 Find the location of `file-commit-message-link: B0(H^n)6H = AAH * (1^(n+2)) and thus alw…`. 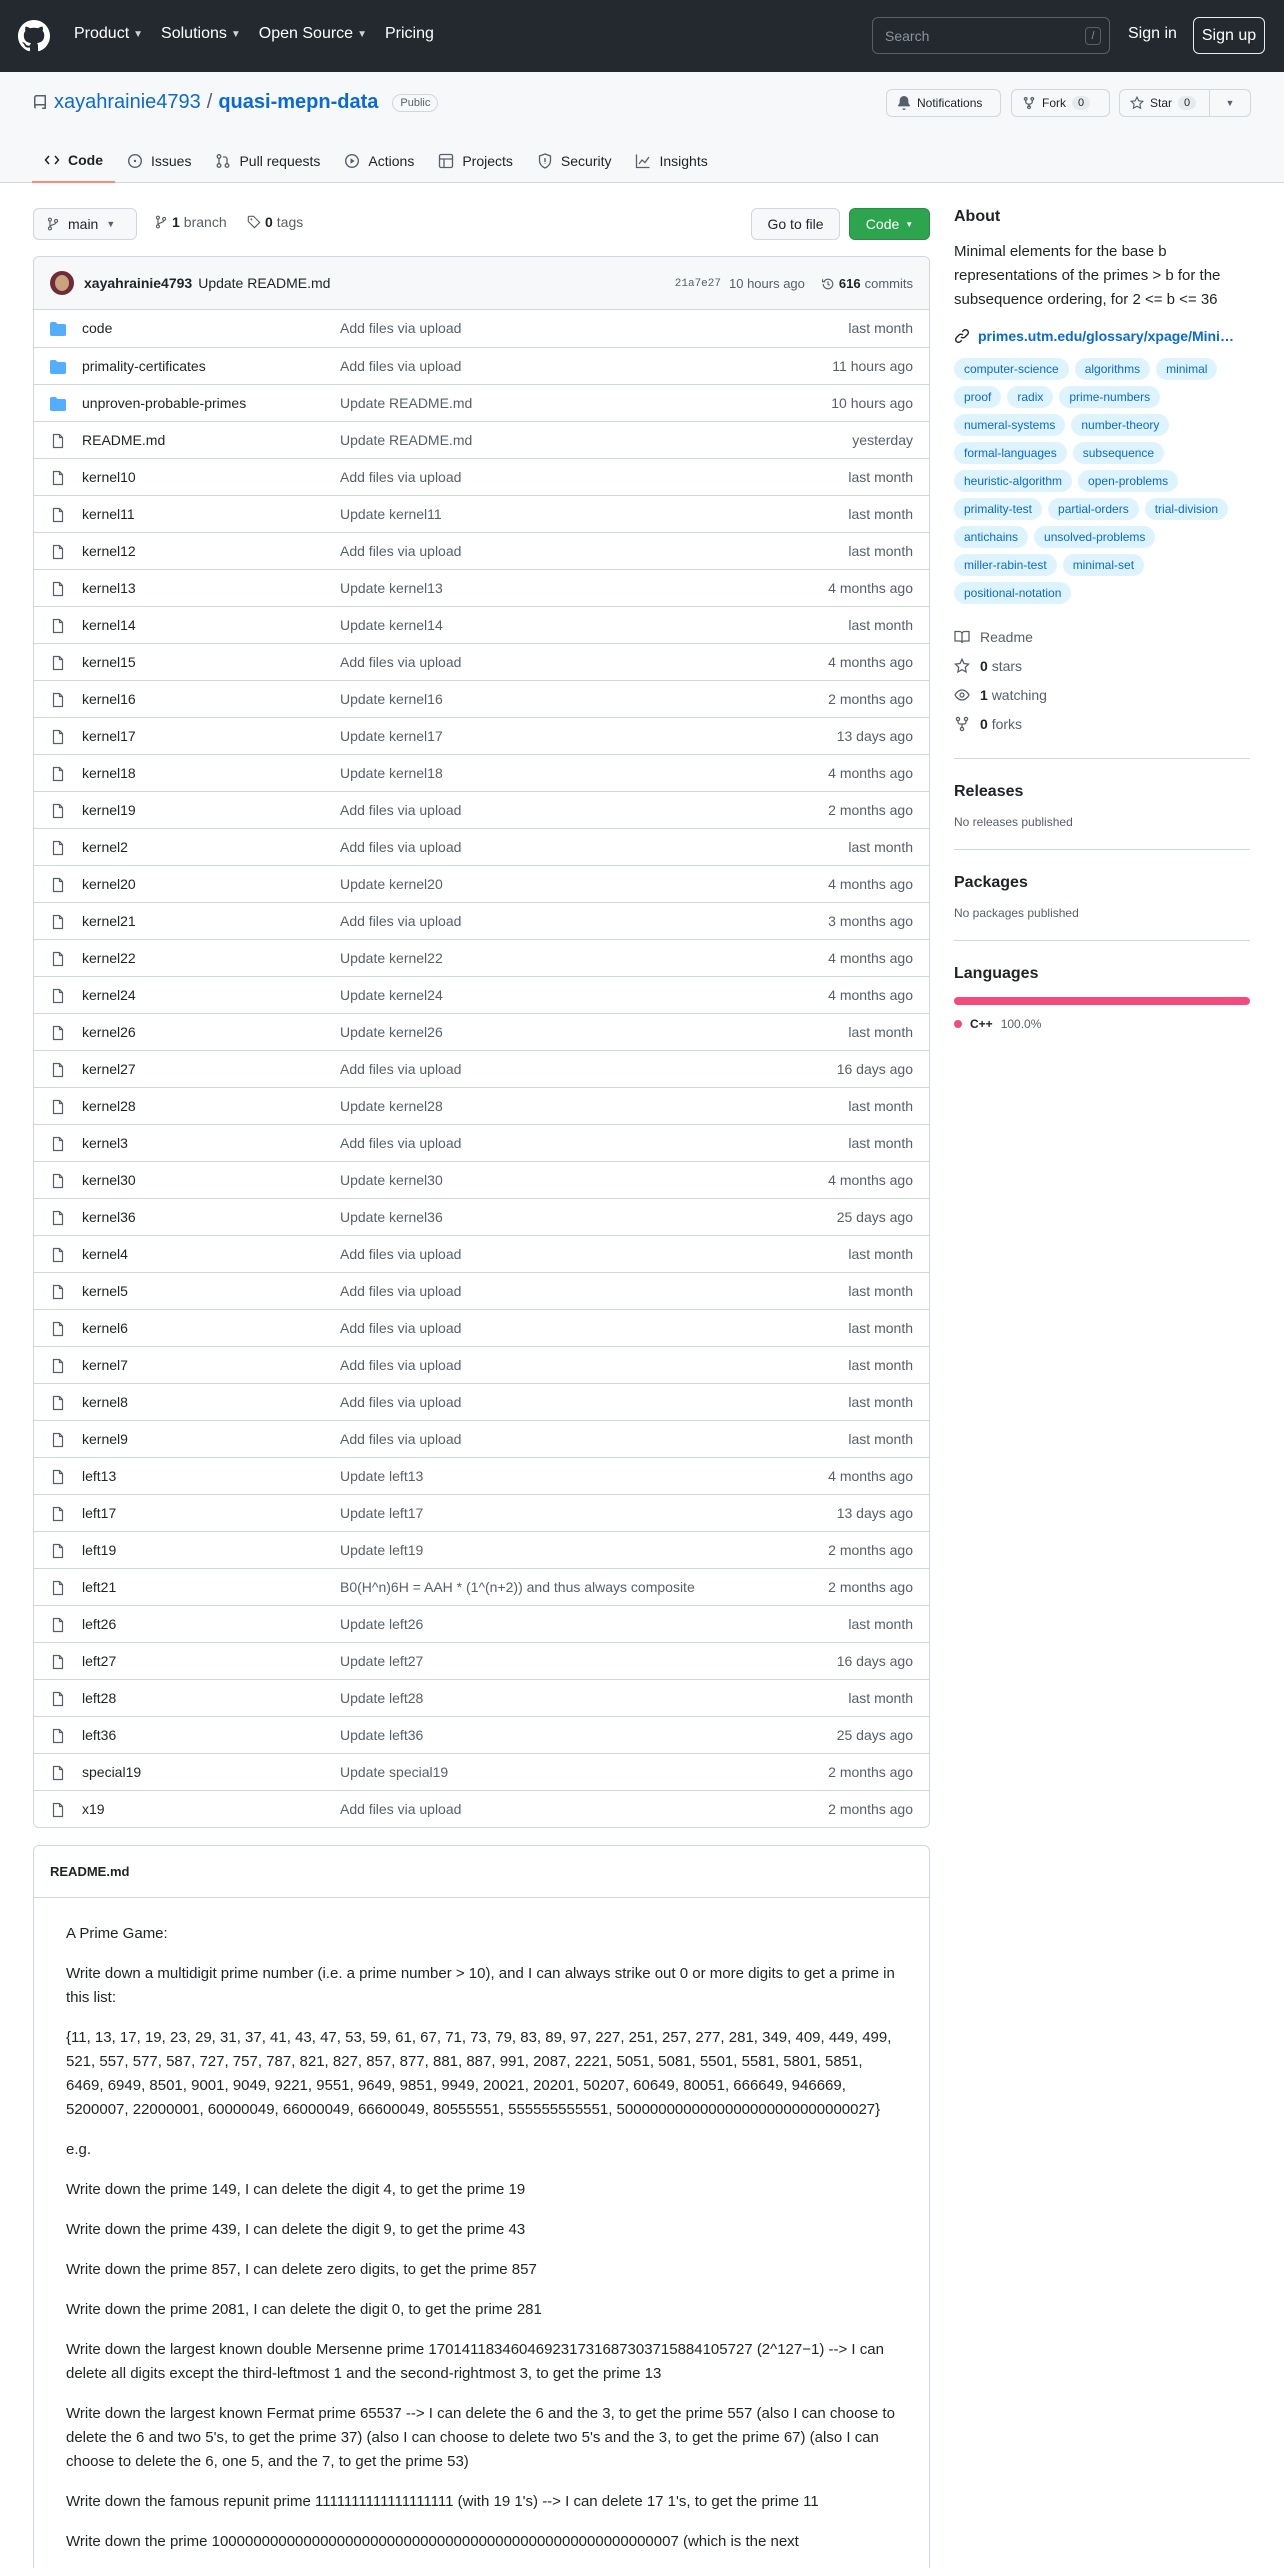

file-commit-message-link: B0(H^n)6H = AAH * (1^(n+2)) and thus alw… is located at coordinates (517, 1587).